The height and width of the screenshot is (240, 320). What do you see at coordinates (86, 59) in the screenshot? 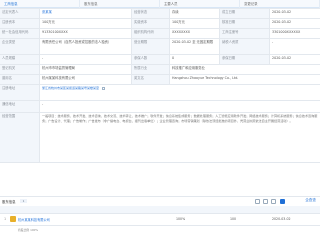
I see `value-staff-size: -` at bounding box center [86, 59].